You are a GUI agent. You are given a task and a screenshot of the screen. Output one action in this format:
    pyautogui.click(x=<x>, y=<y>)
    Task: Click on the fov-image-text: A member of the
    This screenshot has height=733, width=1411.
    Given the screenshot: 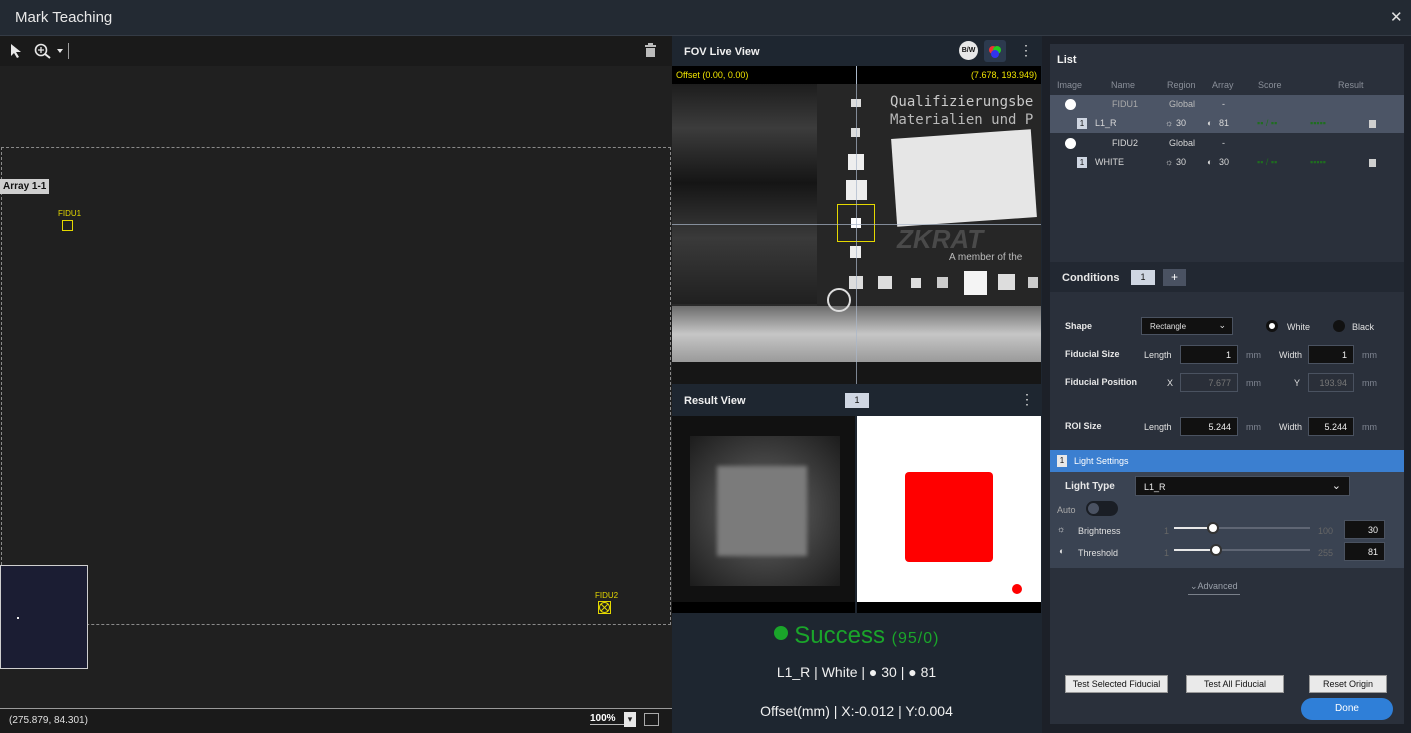 What is the action you would take?
    pyautogui.click(x=986, y=257)
    